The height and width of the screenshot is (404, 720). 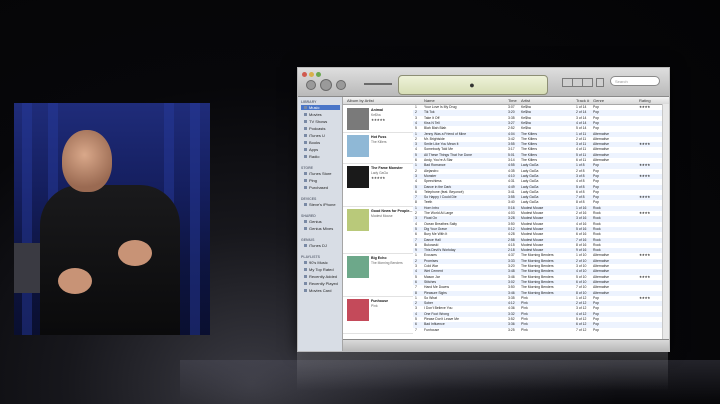 I want to click on sidebar-item-label: Steve's iPhone, so click(x=322, y=204).